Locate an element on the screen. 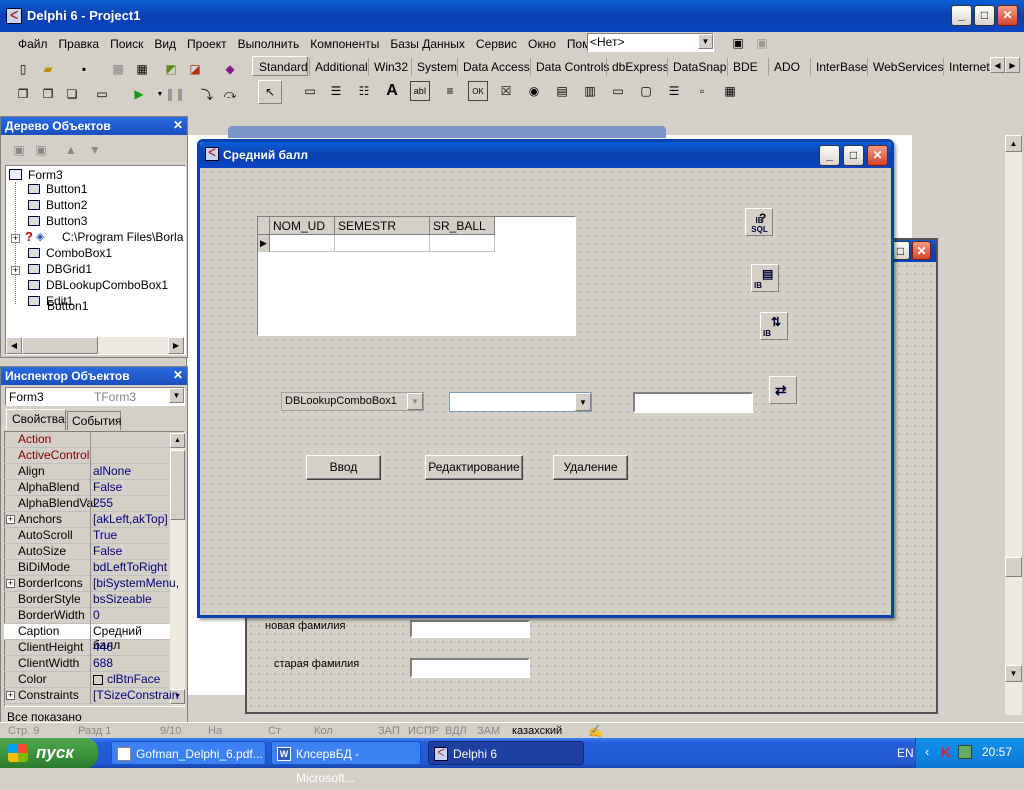 The width and height of the screenshot is (1024, 790). property-value: [akLeft,akTop] is located at coordinates (130, 519).